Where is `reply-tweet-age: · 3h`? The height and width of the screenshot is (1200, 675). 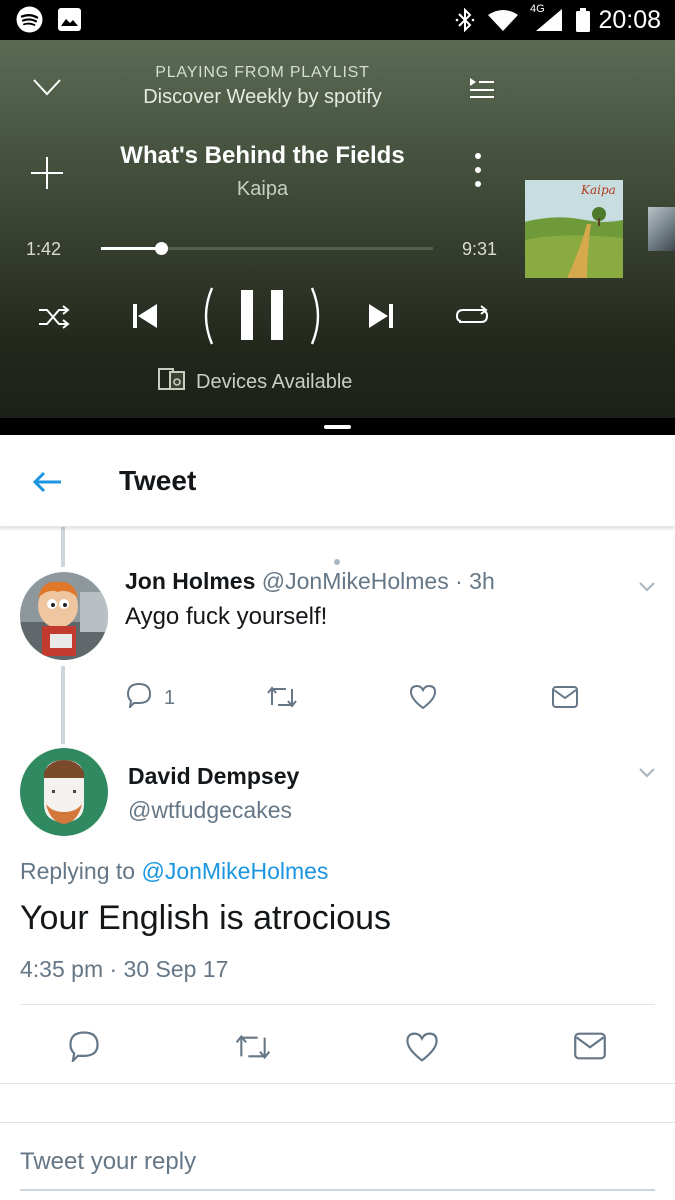
reply-tweet-age: · 3h is located at coordinates (475, 581).